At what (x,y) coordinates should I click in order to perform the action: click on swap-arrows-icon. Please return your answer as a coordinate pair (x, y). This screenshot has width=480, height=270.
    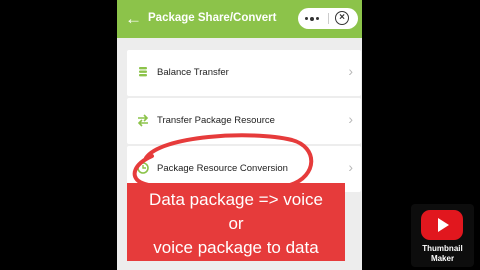
    Looking at the image, I should click on (143, 120).